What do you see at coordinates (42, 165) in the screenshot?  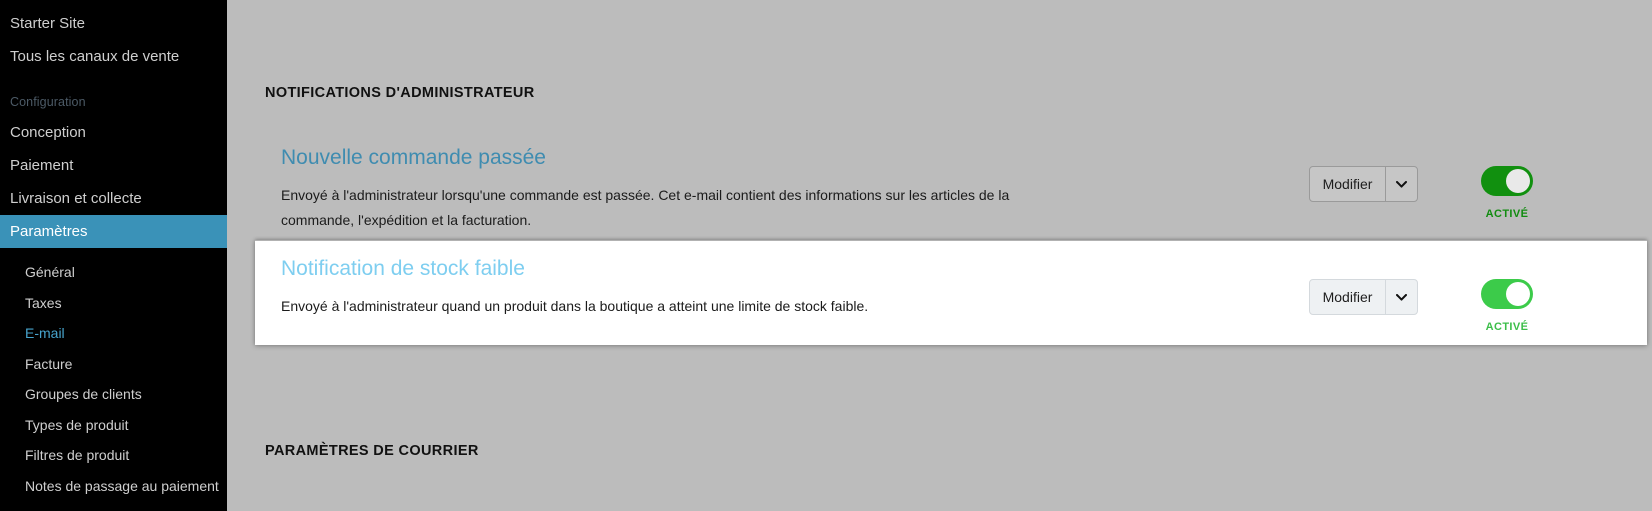 I see `sidebar-item-label: Paiement` at bounding box center [42, 165].